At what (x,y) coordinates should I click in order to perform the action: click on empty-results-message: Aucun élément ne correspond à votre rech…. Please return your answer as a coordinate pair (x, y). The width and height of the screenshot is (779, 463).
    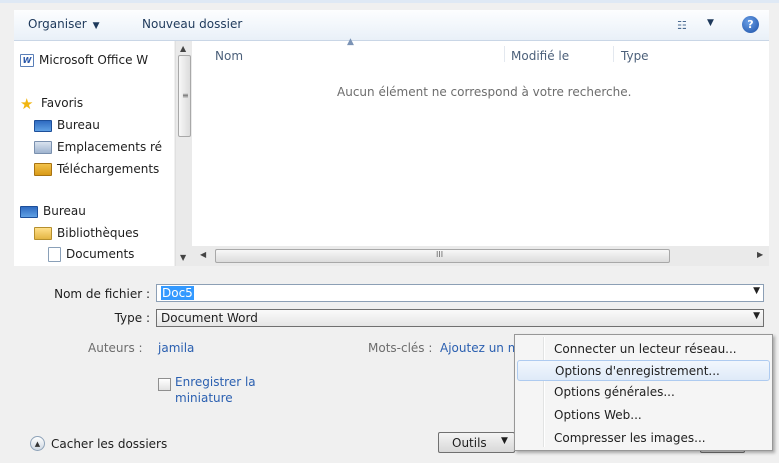
    Looking at the image, I should click on (484, 92).